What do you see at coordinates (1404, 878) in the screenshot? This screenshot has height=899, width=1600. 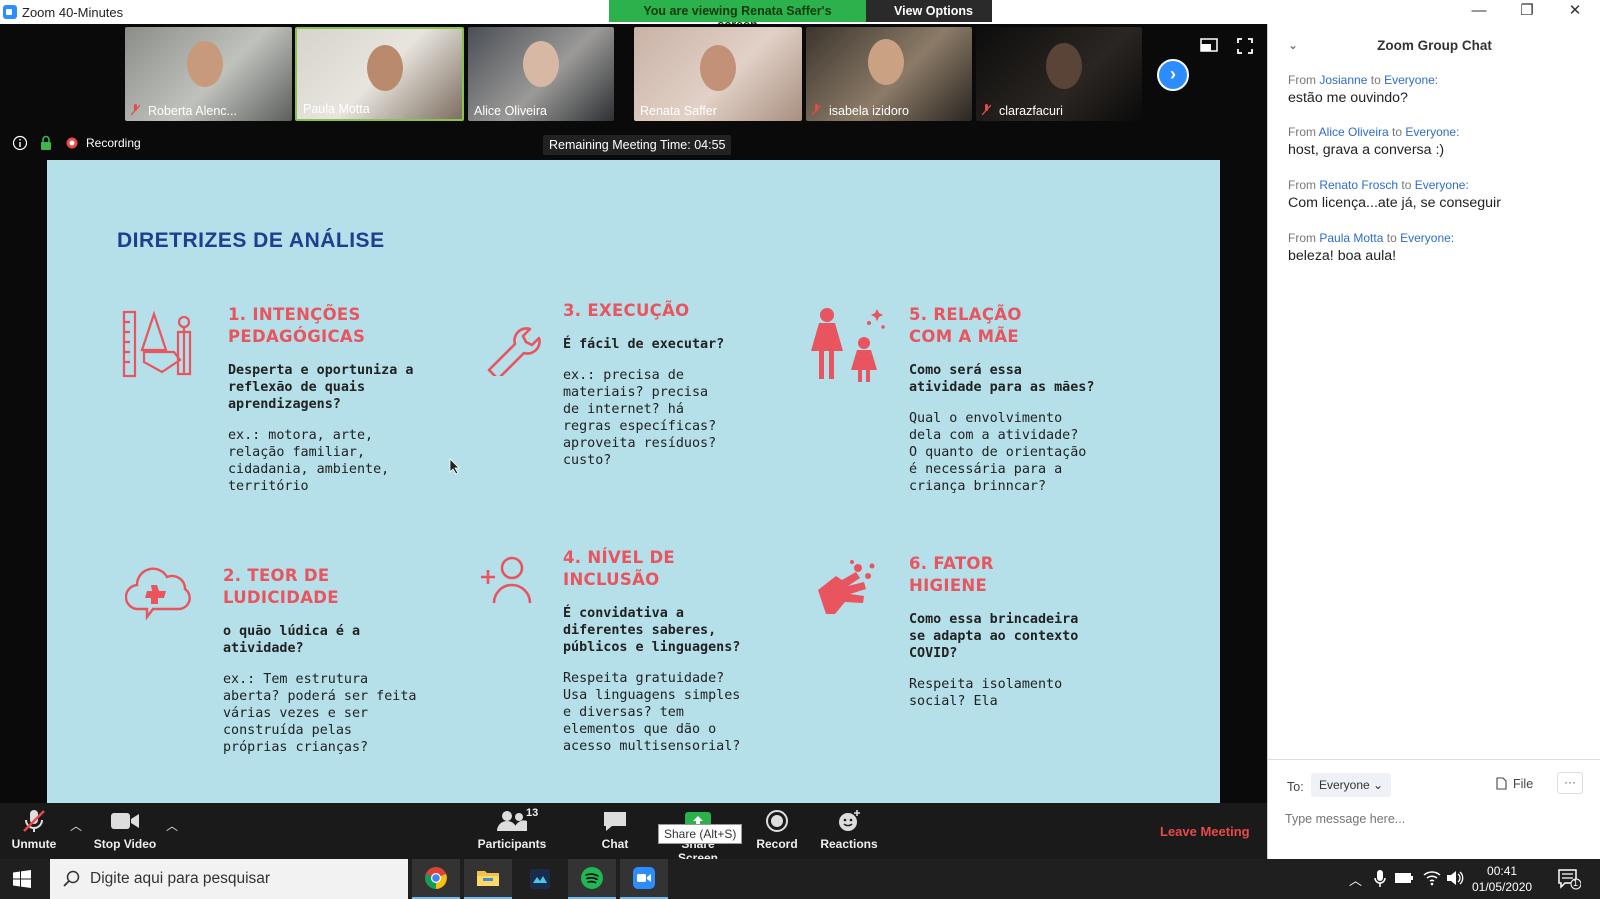 I see `battery-icon` at bounding box center [1404, 878].